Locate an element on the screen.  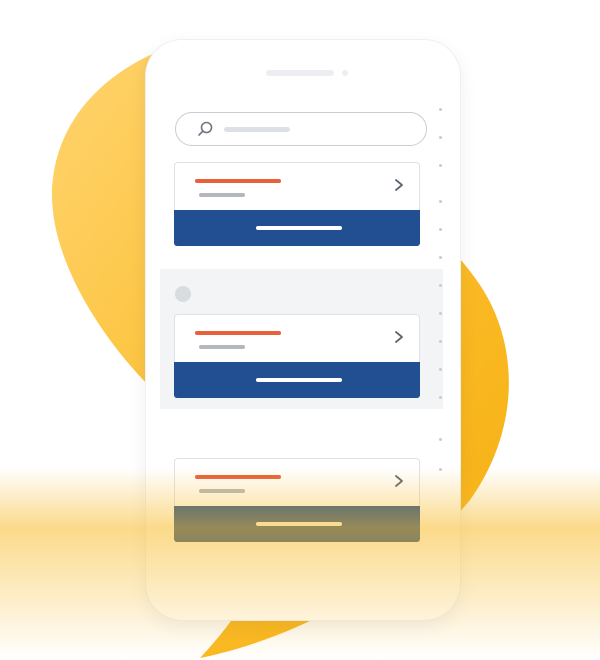
phone-camera is located at coordinates (345, 73).